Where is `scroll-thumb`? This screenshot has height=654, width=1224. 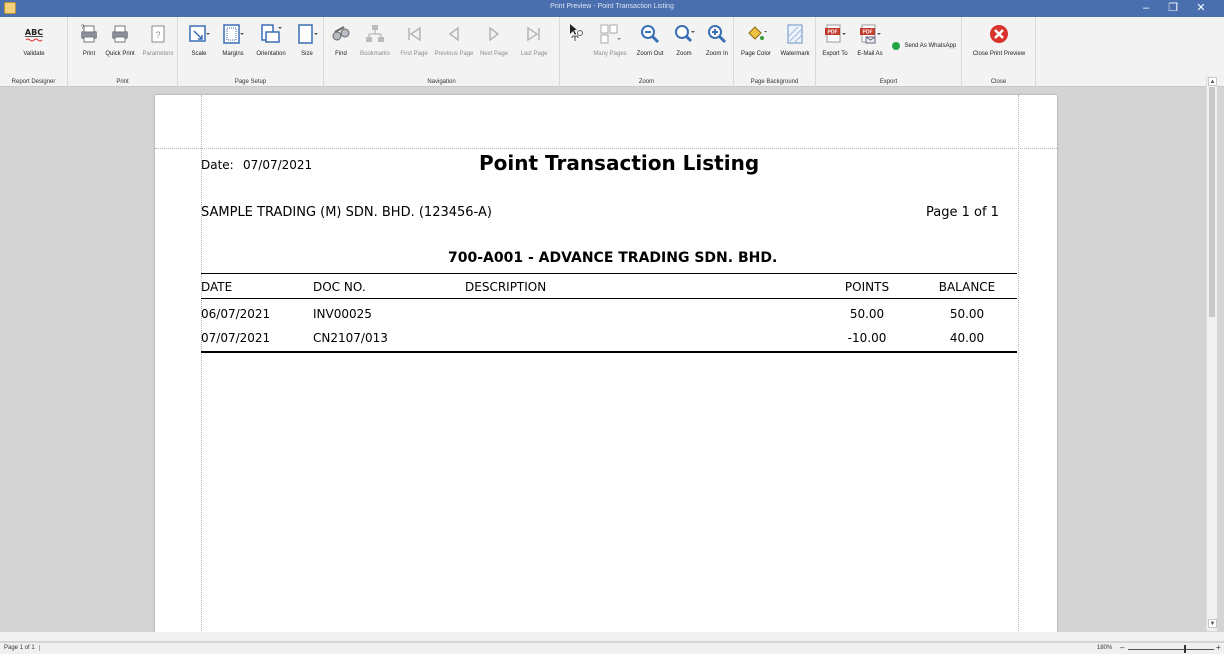
scroll-thumb is located at coordinates (1212, 202).